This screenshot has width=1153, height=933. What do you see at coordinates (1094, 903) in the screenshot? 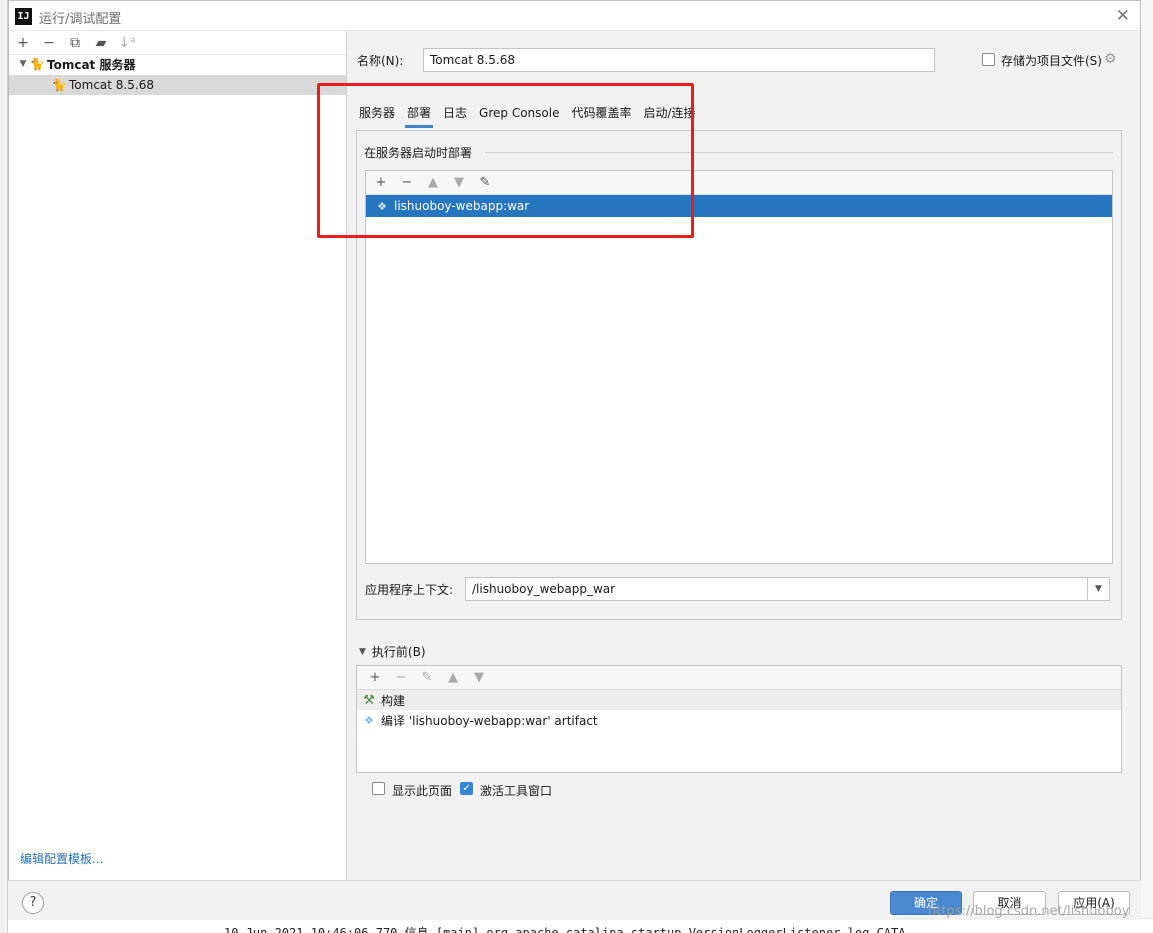
I see `apply-button: 应用(A)` at bounding box center [1094, 903].